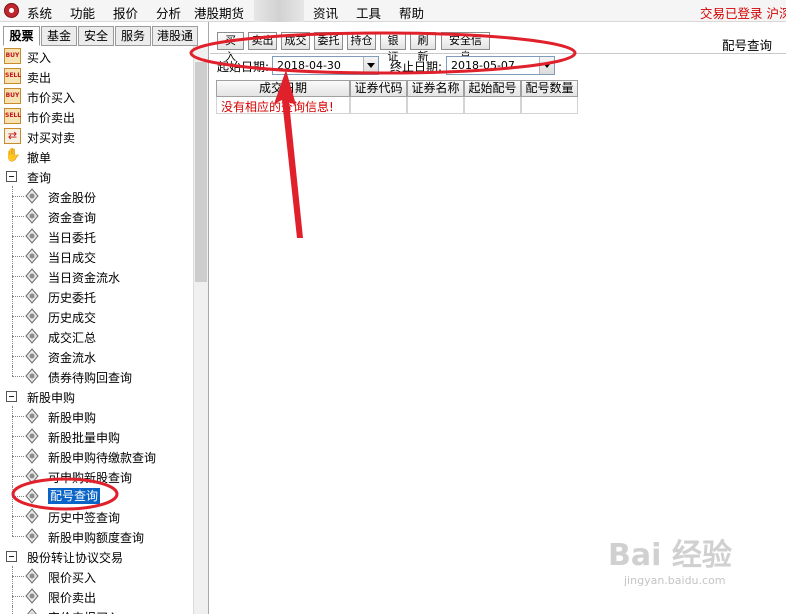  Describe the element at coordinates (288, 154) in the screenshot. I see `arrow-annotation` at that location.